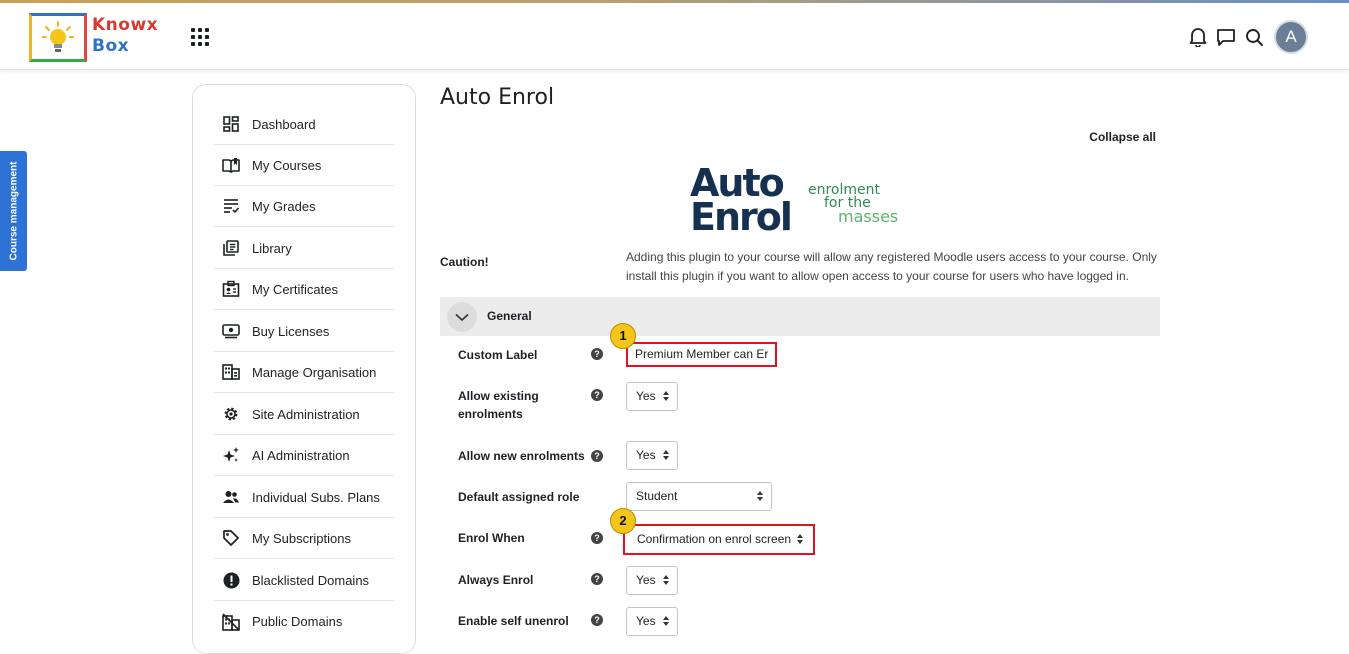  What do you see at coordinates (231, 455) in the screenshot?
I see `sparkle-icon` at bounding box center [231, 455].